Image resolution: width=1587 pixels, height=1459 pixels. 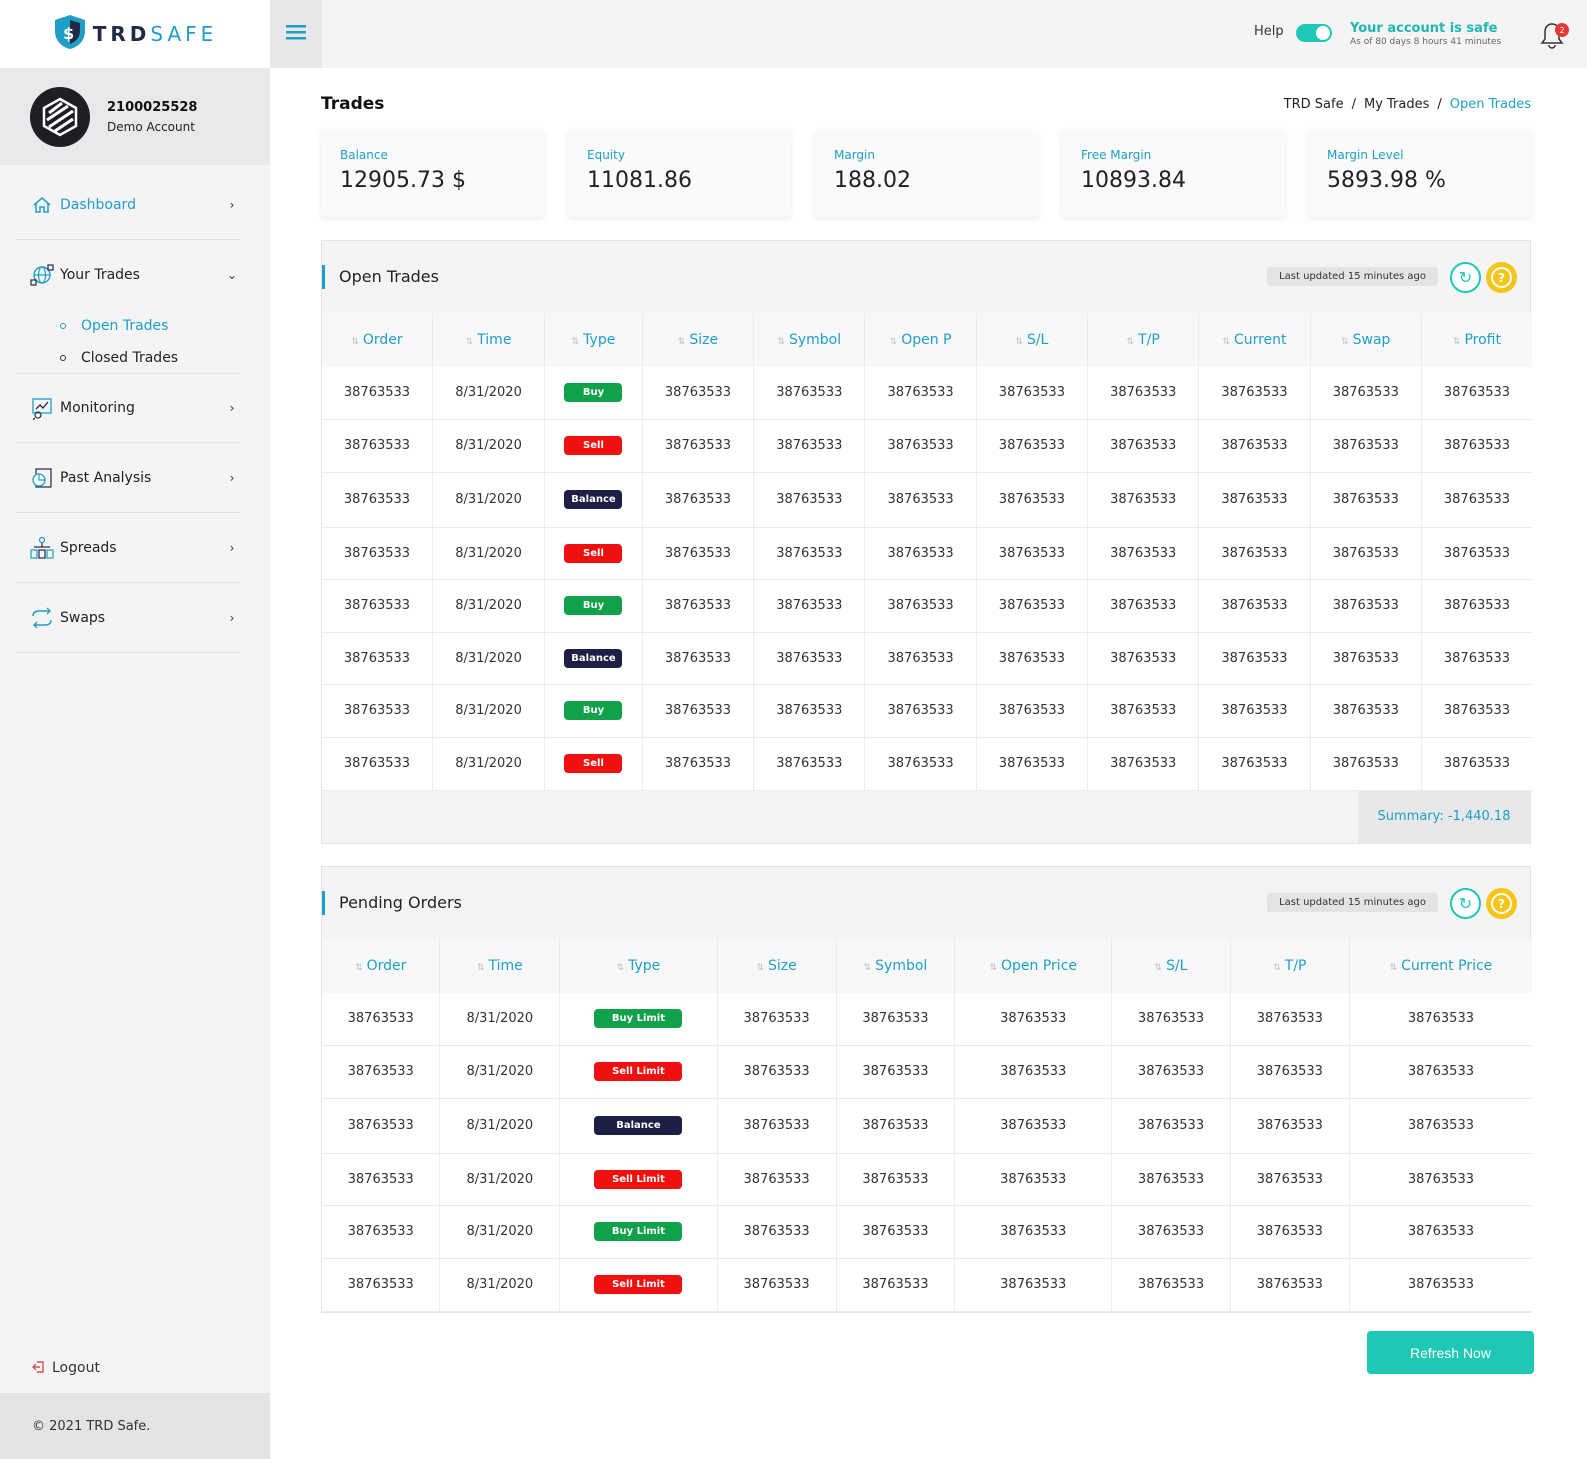 What do you see at coordinates (128, 205) in the screenshot?
I see `sidebar-item-dashboard: Dashboard ›` at bounding box center [128, 205].